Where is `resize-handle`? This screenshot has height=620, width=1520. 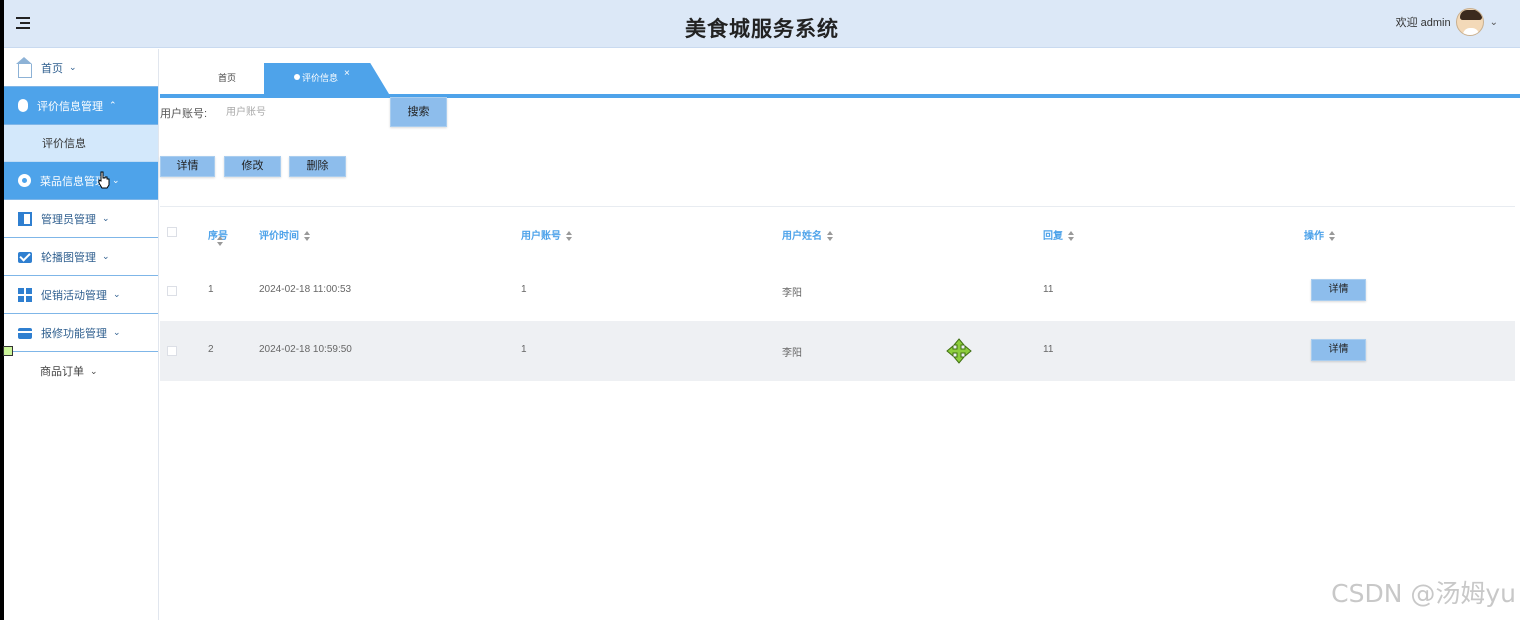 resize-handle is located at coordinates (8, 351).